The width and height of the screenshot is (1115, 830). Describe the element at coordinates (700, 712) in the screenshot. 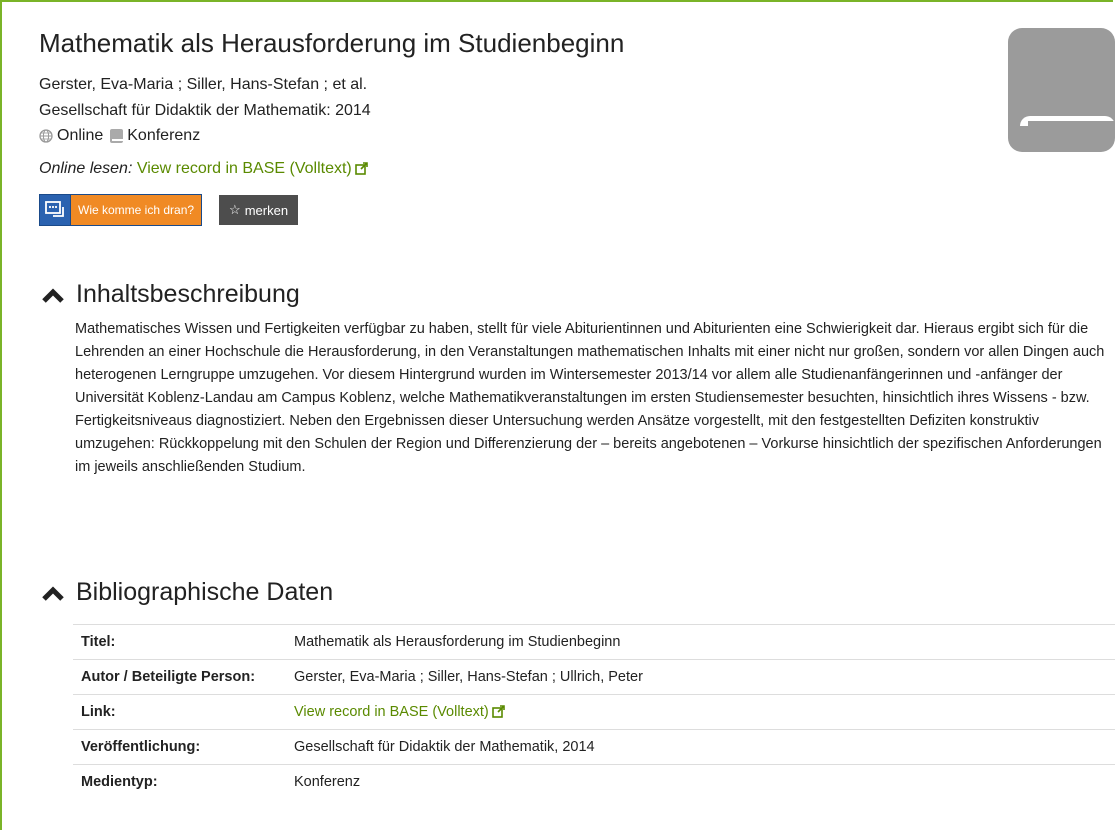

I see `bib-link-cell: View record in BASE (Volltext)` at that location.